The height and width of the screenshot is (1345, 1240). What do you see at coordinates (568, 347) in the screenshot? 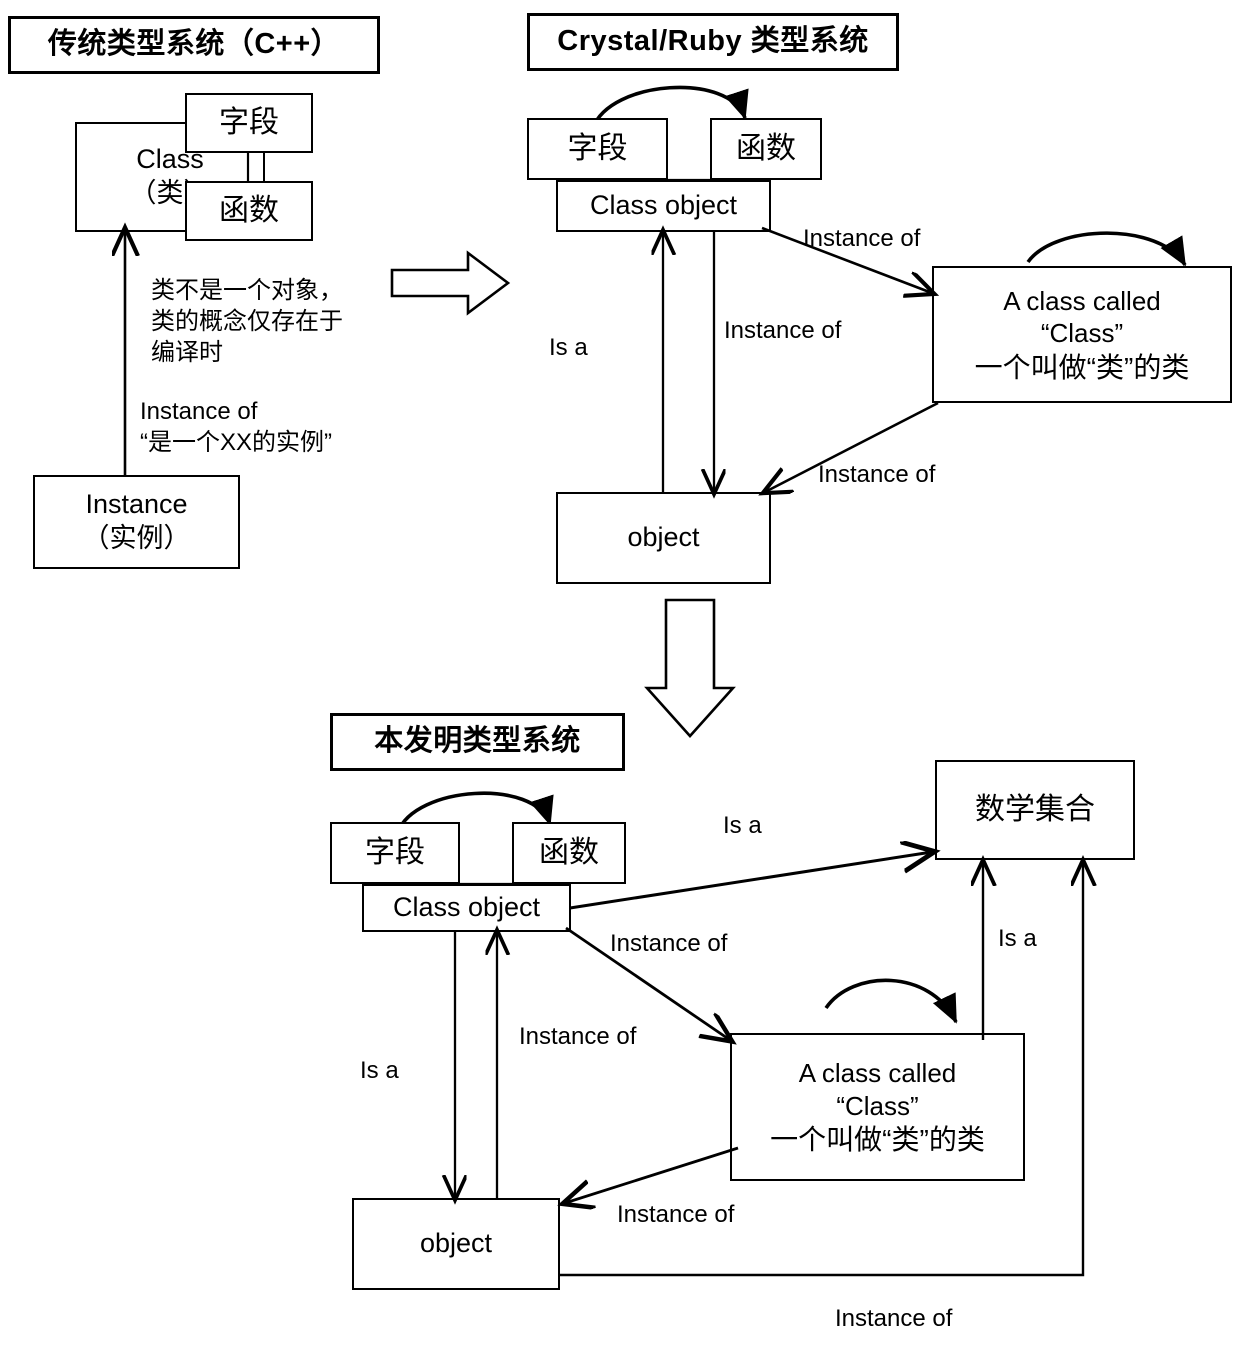
I see `edge-label-is-a-object-to-classobject: Is a` at bounding box center [568, 347].